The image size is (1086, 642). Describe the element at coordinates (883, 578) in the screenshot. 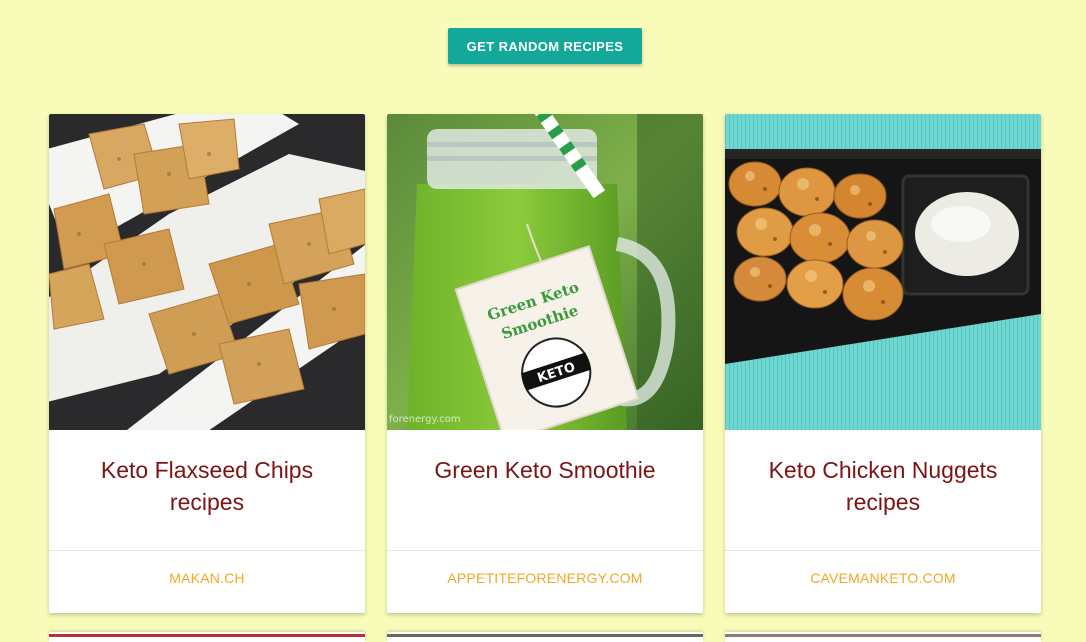

I see `recipe-source-link: CAVEMANKETO.COM` at that location.